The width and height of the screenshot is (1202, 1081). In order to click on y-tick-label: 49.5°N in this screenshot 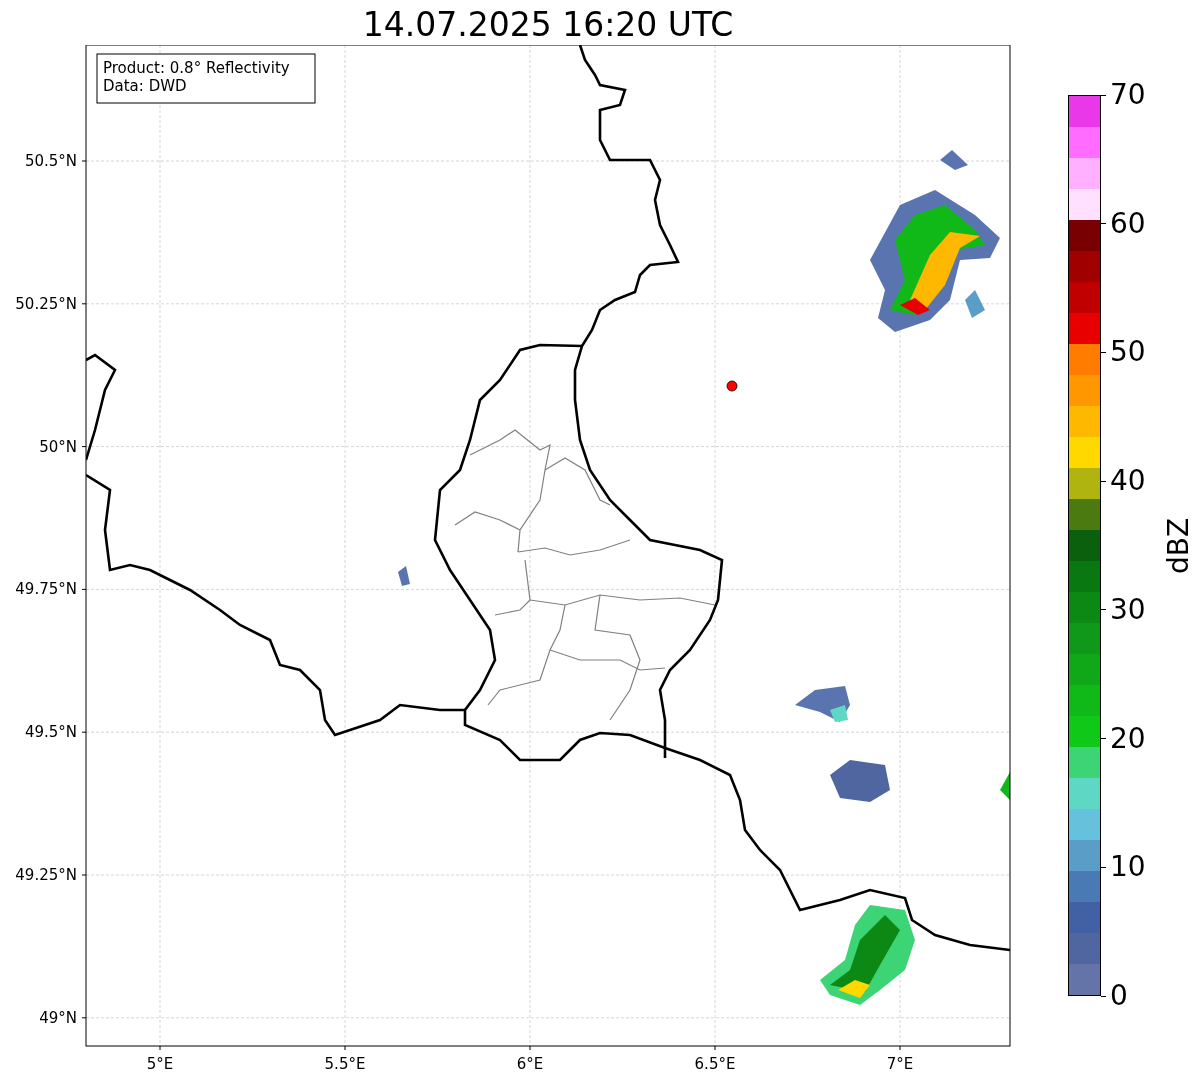, I will do `click(55, 732)`.